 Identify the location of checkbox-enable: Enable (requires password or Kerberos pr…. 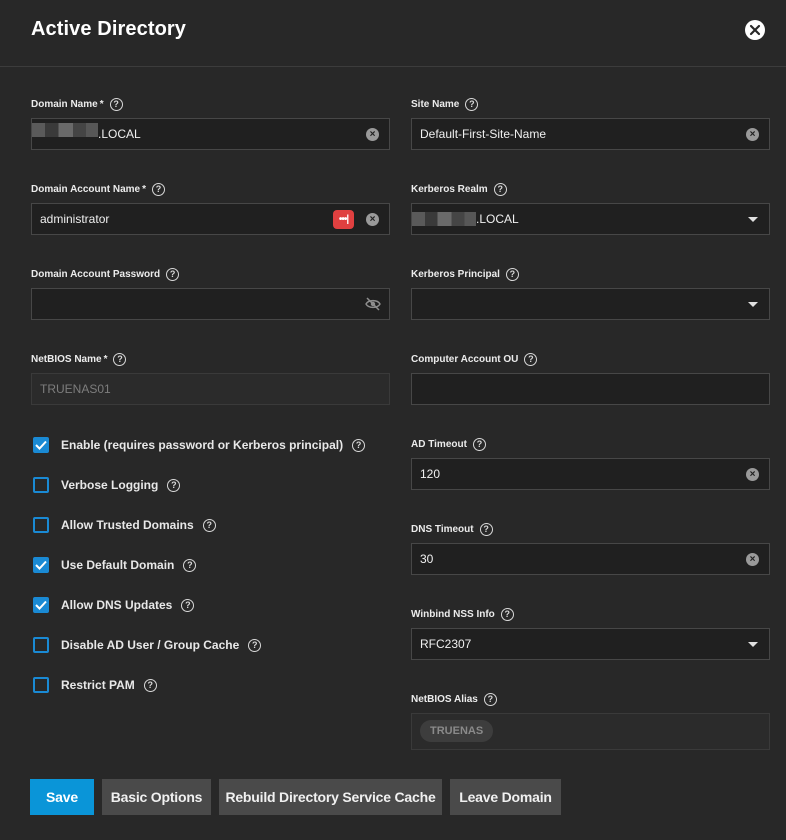
(199, 445).